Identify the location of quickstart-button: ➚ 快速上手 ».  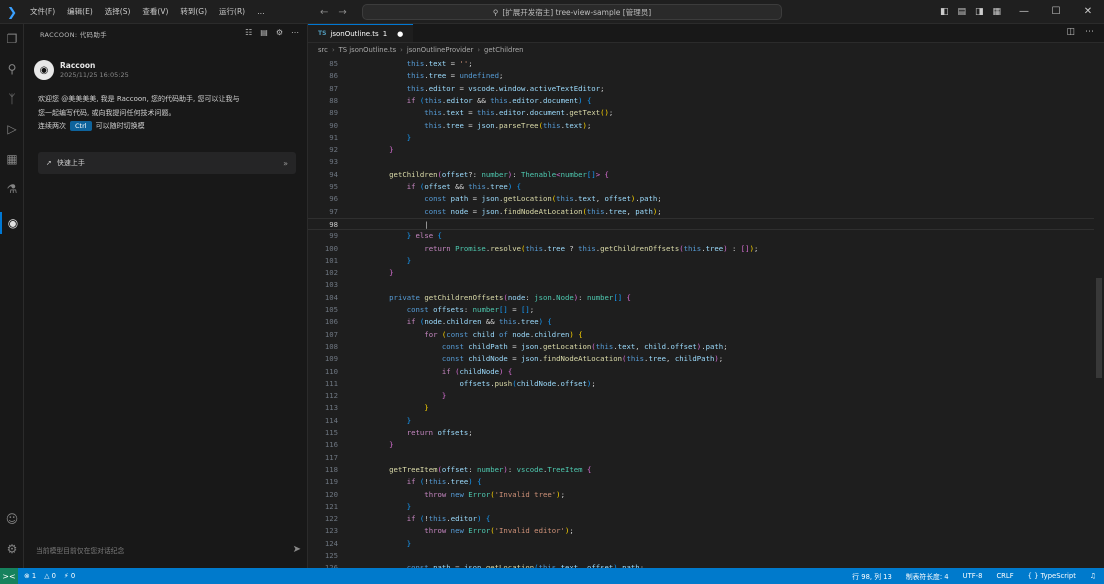
(167, 163).